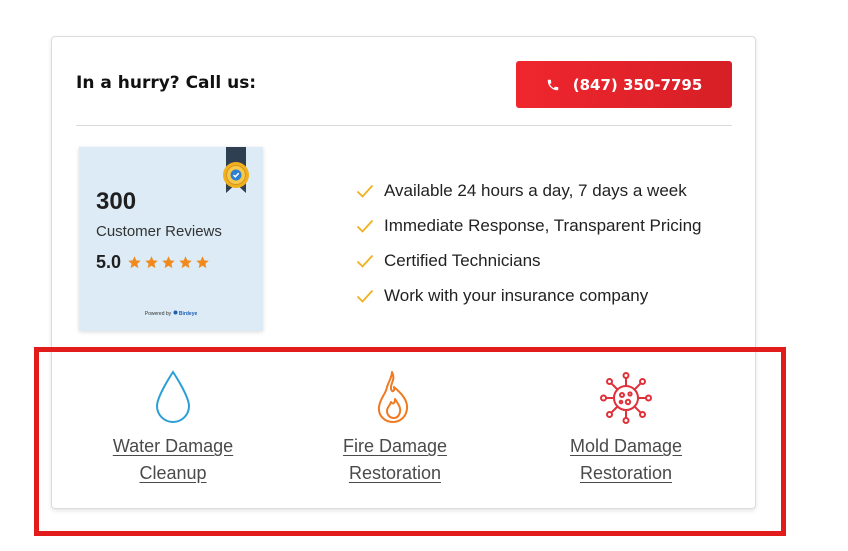  I want to click on feature-item: Certified Technicians, so click(529, 260).